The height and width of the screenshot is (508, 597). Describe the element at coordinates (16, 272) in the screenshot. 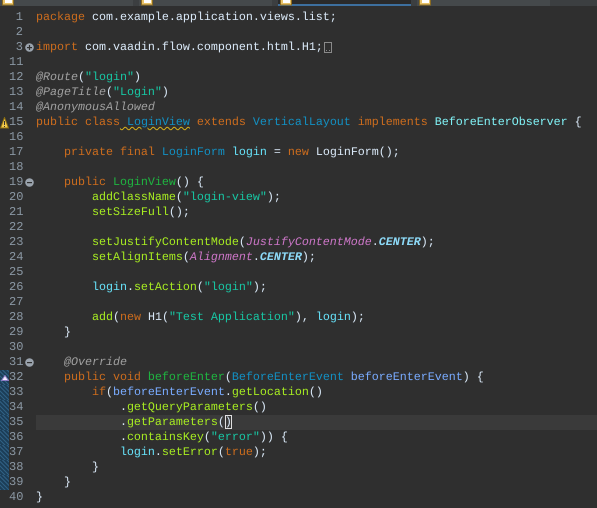

I see `line-number: 25` at that location.